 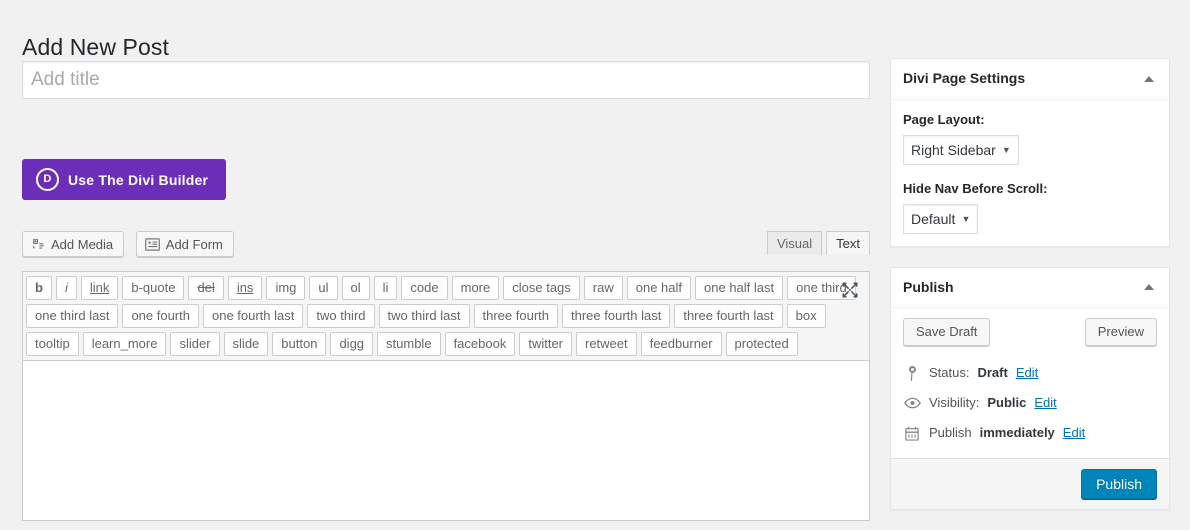 I want to click on page-layout-select: Right Sidebar ▼, so click(x=961, y=149).